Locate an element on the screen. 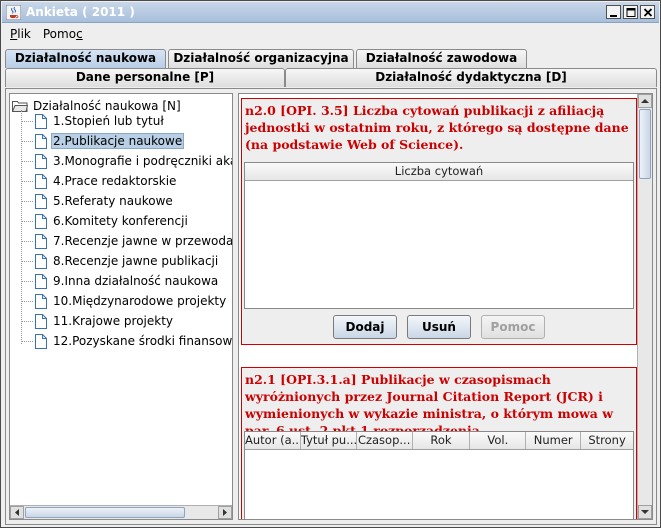 This screenshot has width=661, height=528. minimize-icon is located at coordinates (613, 16).